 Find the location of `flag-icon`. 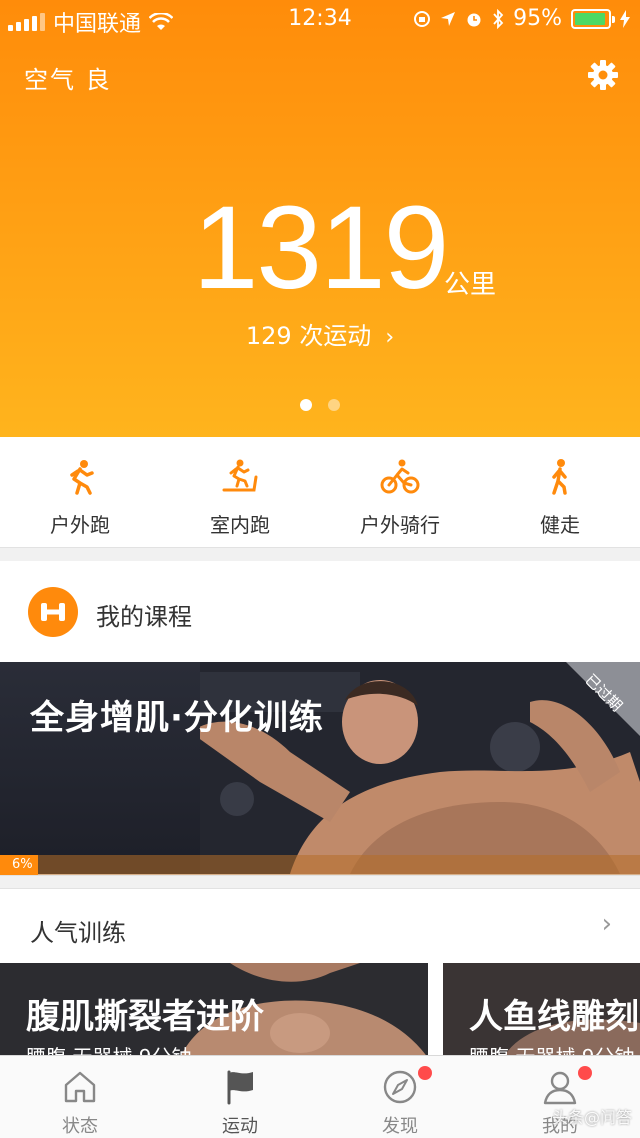

flag-icon is located at coordinates (240, 1087).